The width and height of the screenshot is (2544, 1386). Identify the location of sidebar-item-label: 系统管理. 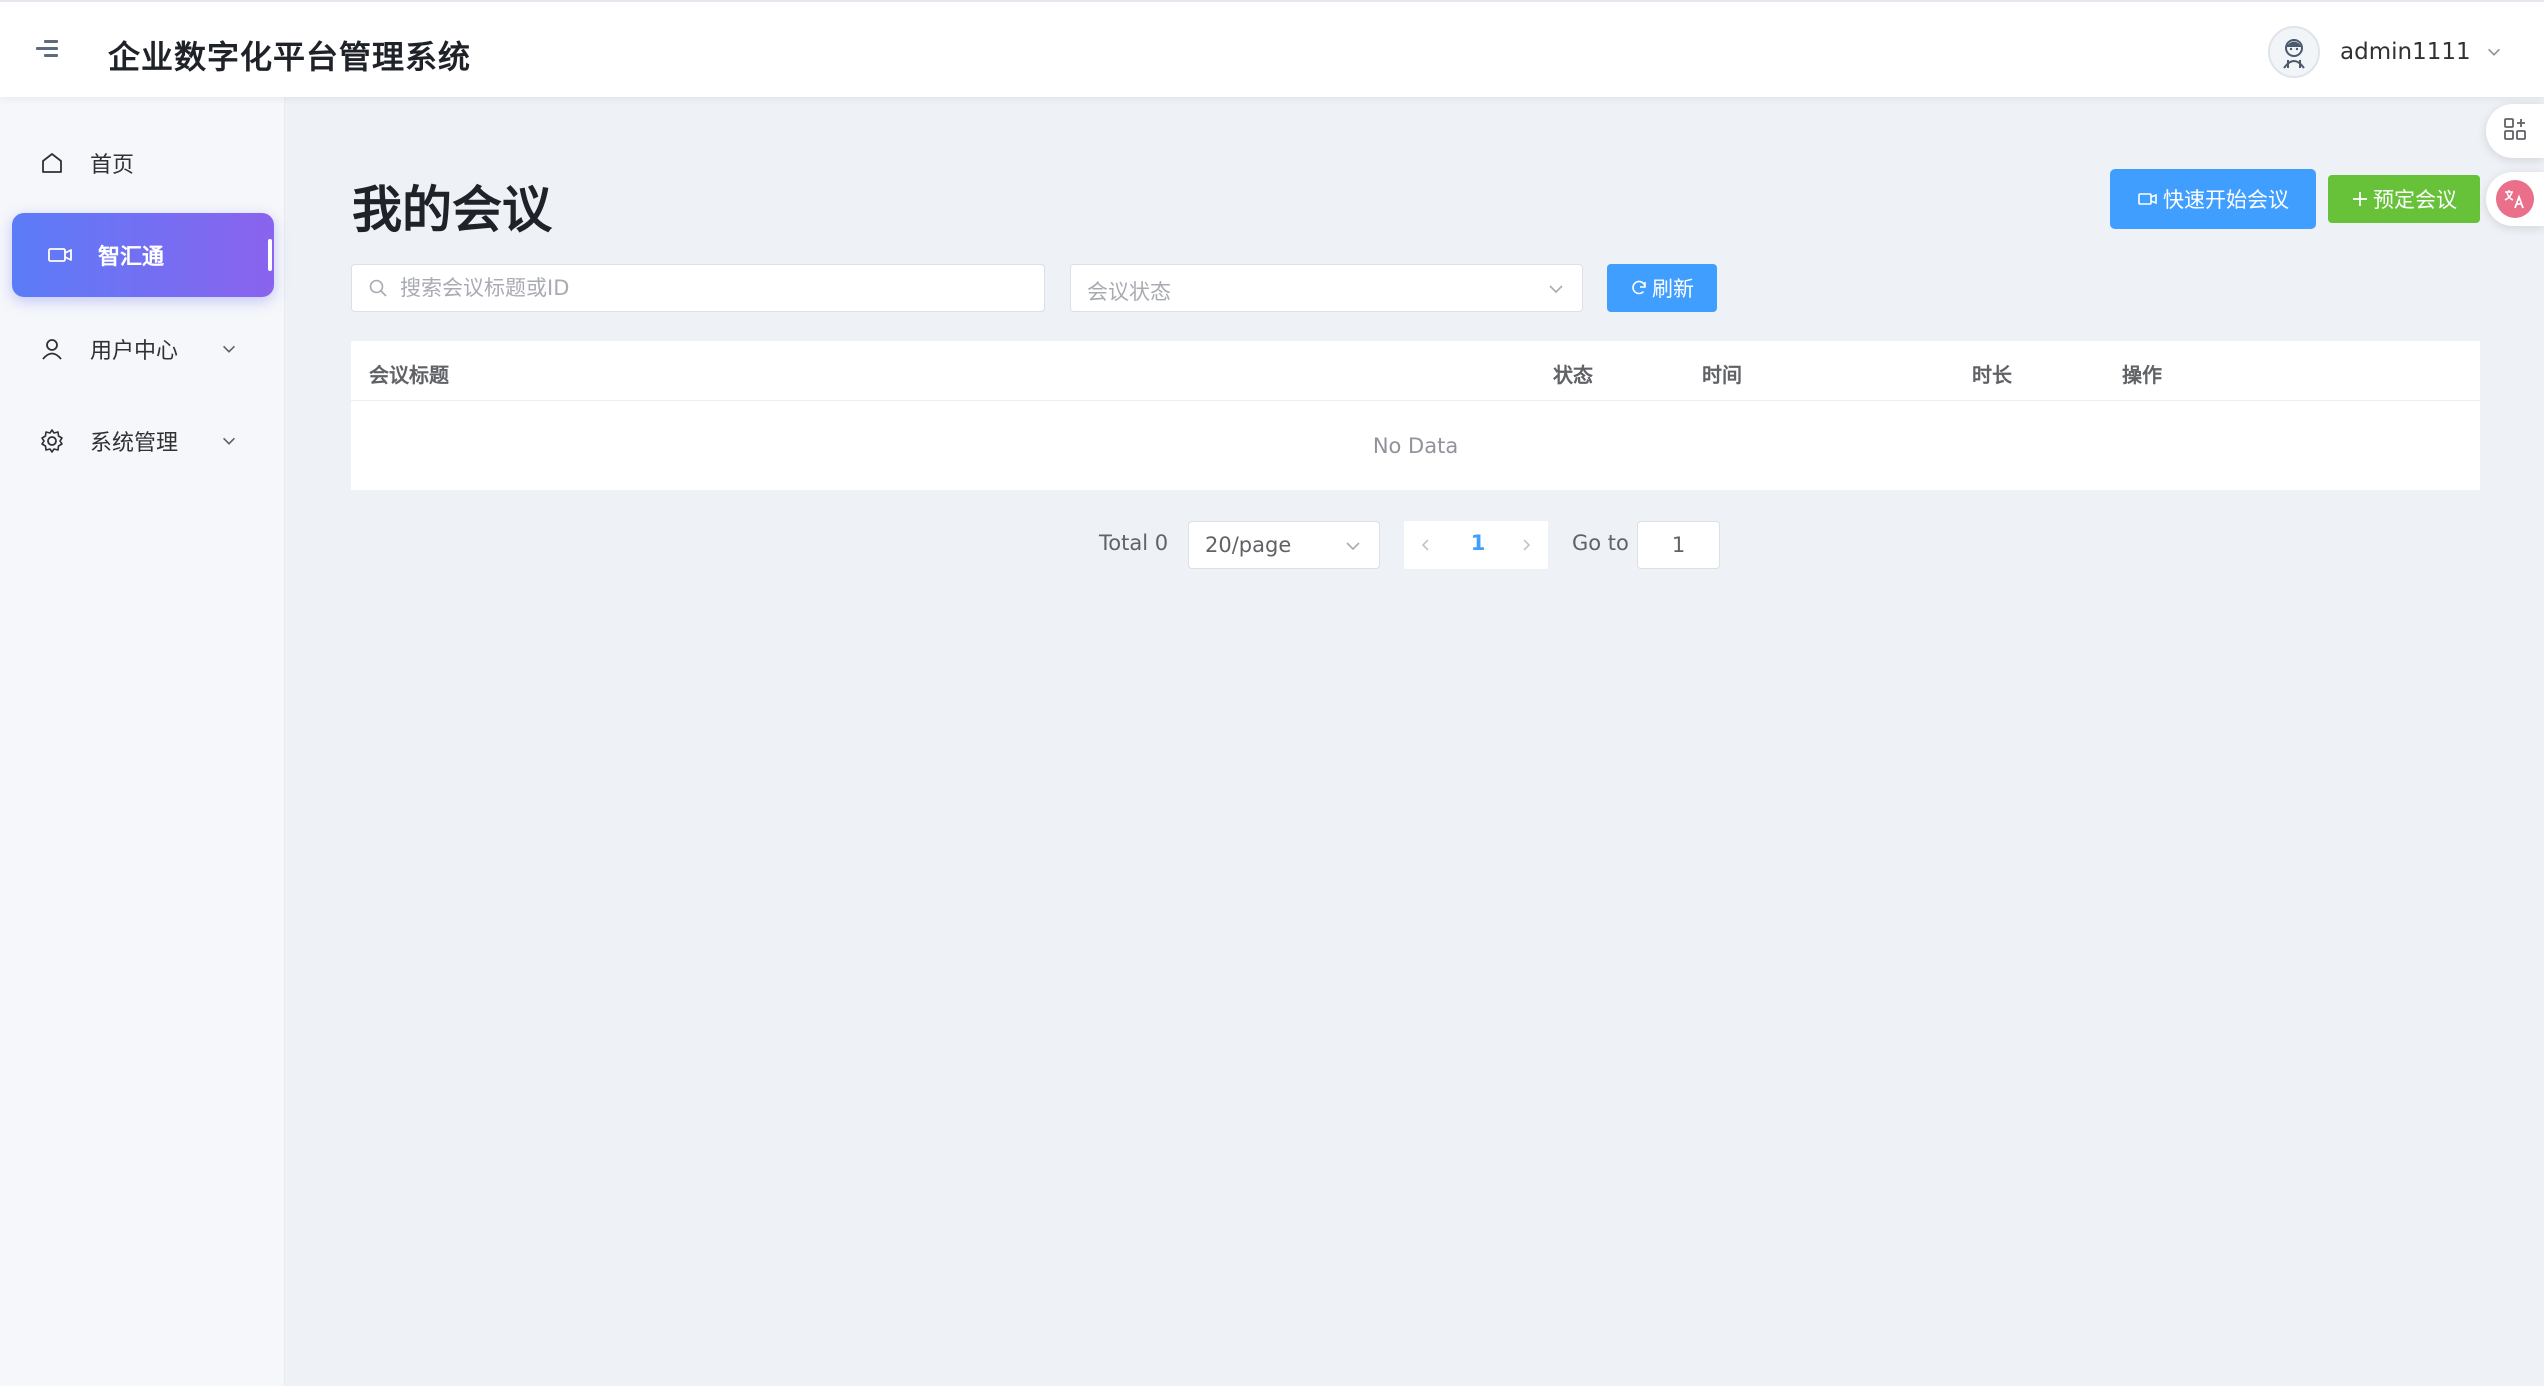
(134, 443).